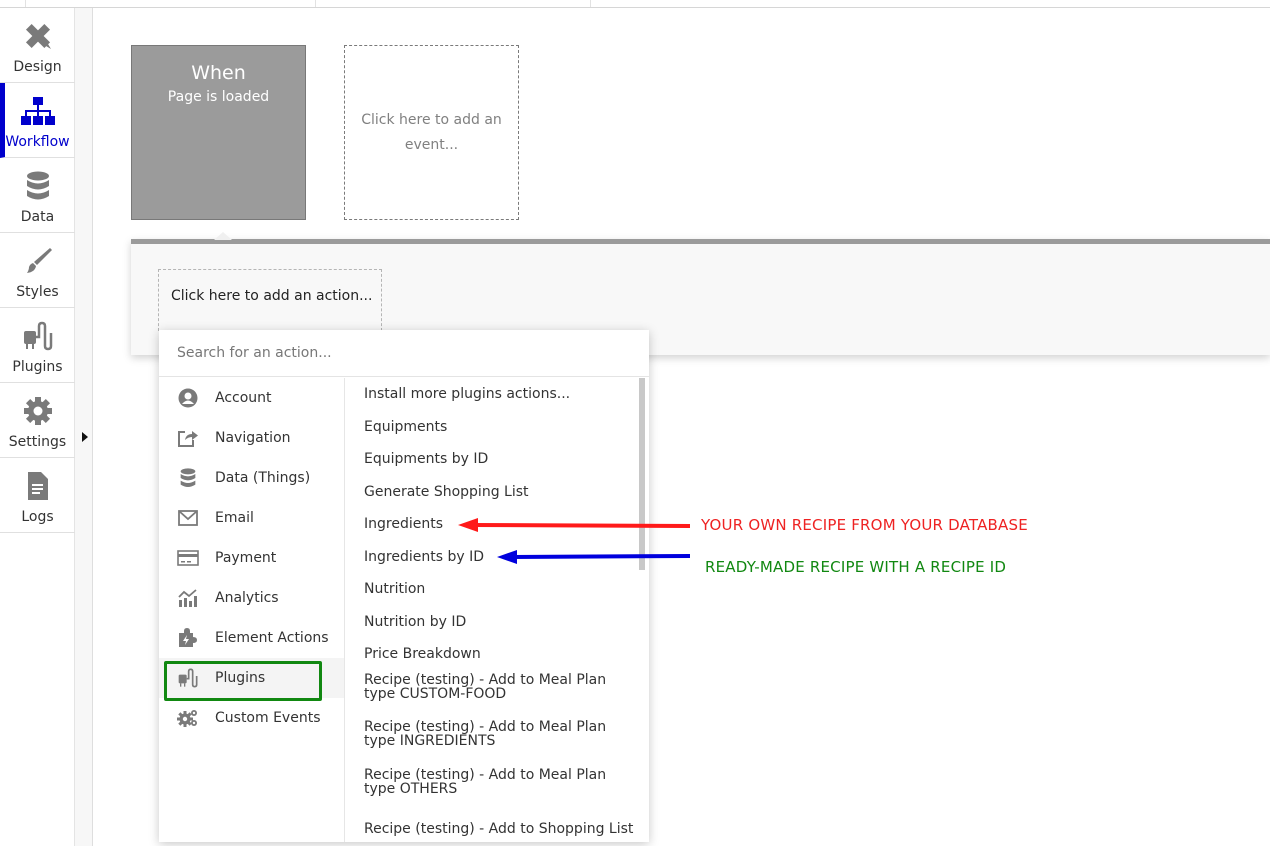  Describe the element at coordinates (37, 517) in the screenshot. I see `sidebar-tab-label: Logs` at that location.